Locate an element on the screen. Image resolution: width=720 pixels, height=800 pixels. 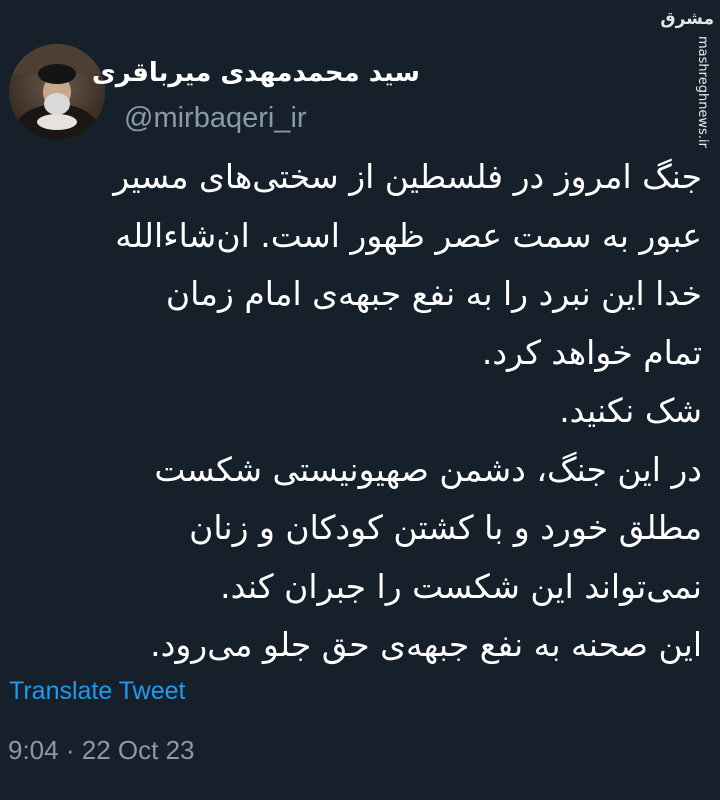
tweet-line: مطلق خورد و با کشتن کودکان و زنان is located at coordinates (445, 527).